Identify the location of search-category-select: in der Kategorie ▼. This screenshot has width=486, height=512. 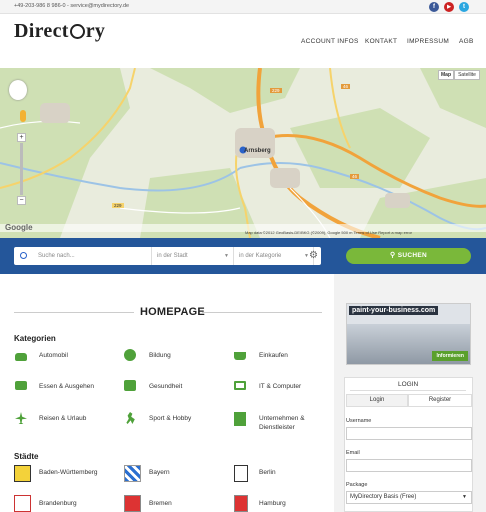
(274, 256).